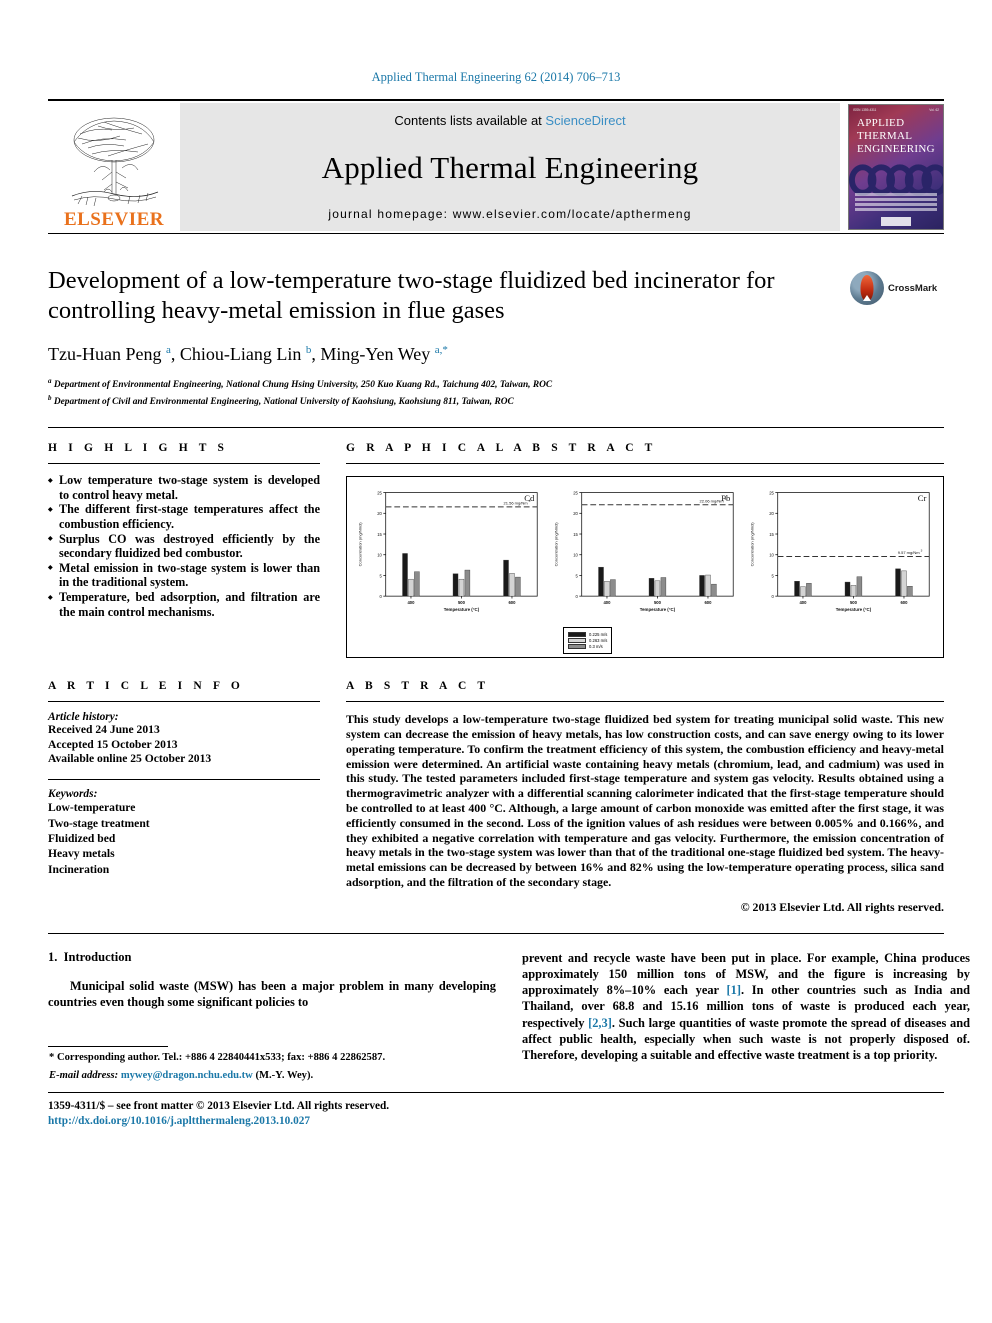 Image resolution: width=992 pixels, height=1323 pixels. Describe the element at coordinates (496, 933) in the screenshot. I see `abstract-bottom-rule` at that location.